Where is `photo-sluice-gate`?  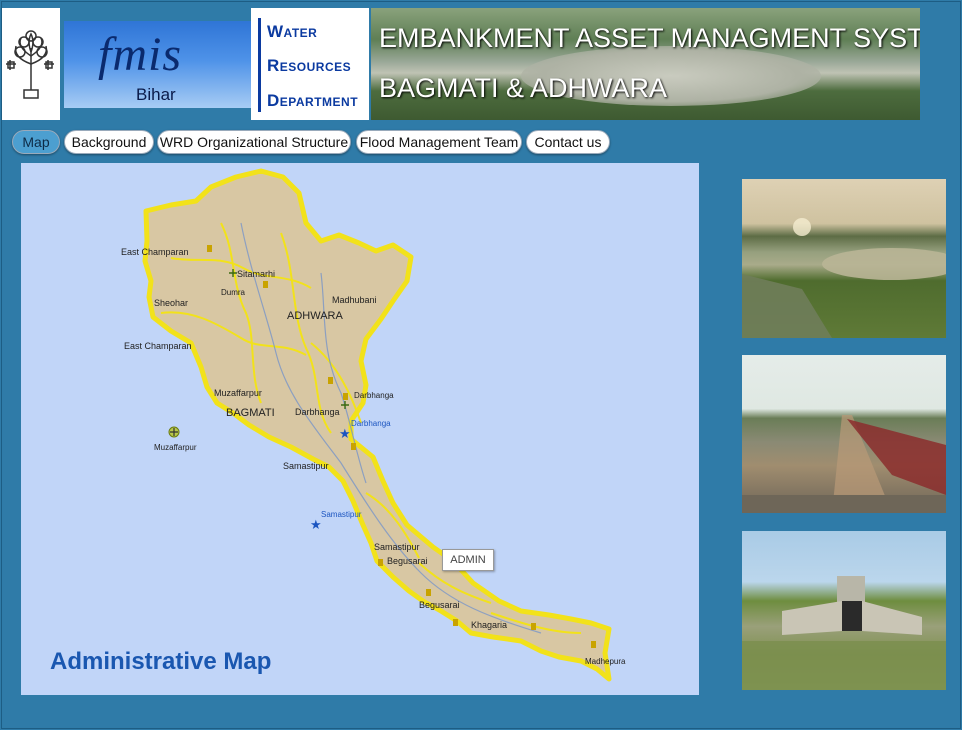
photo-sluice-gate is located at coordinates (844, 610).